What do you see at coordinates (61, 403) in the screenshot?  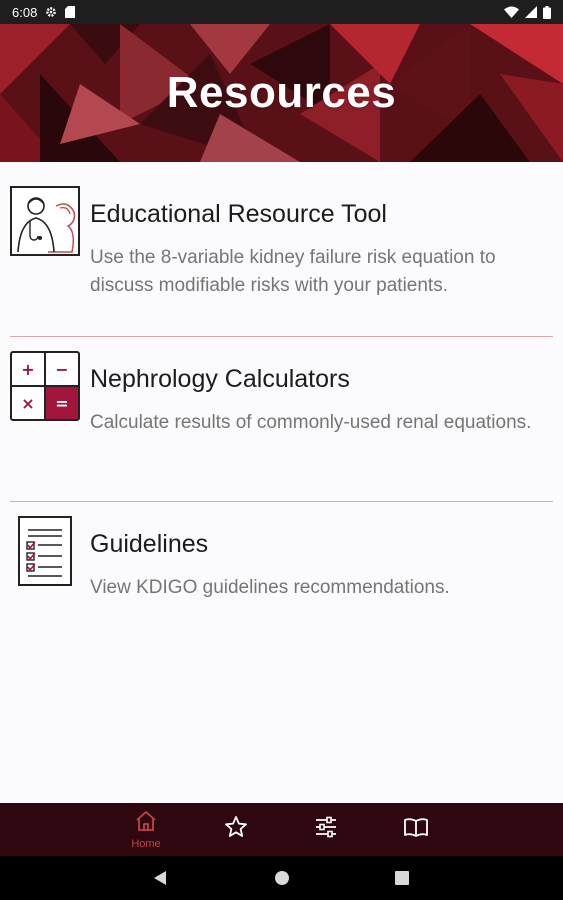 I see `calc-equals: =` at bounding box center [61, 403].